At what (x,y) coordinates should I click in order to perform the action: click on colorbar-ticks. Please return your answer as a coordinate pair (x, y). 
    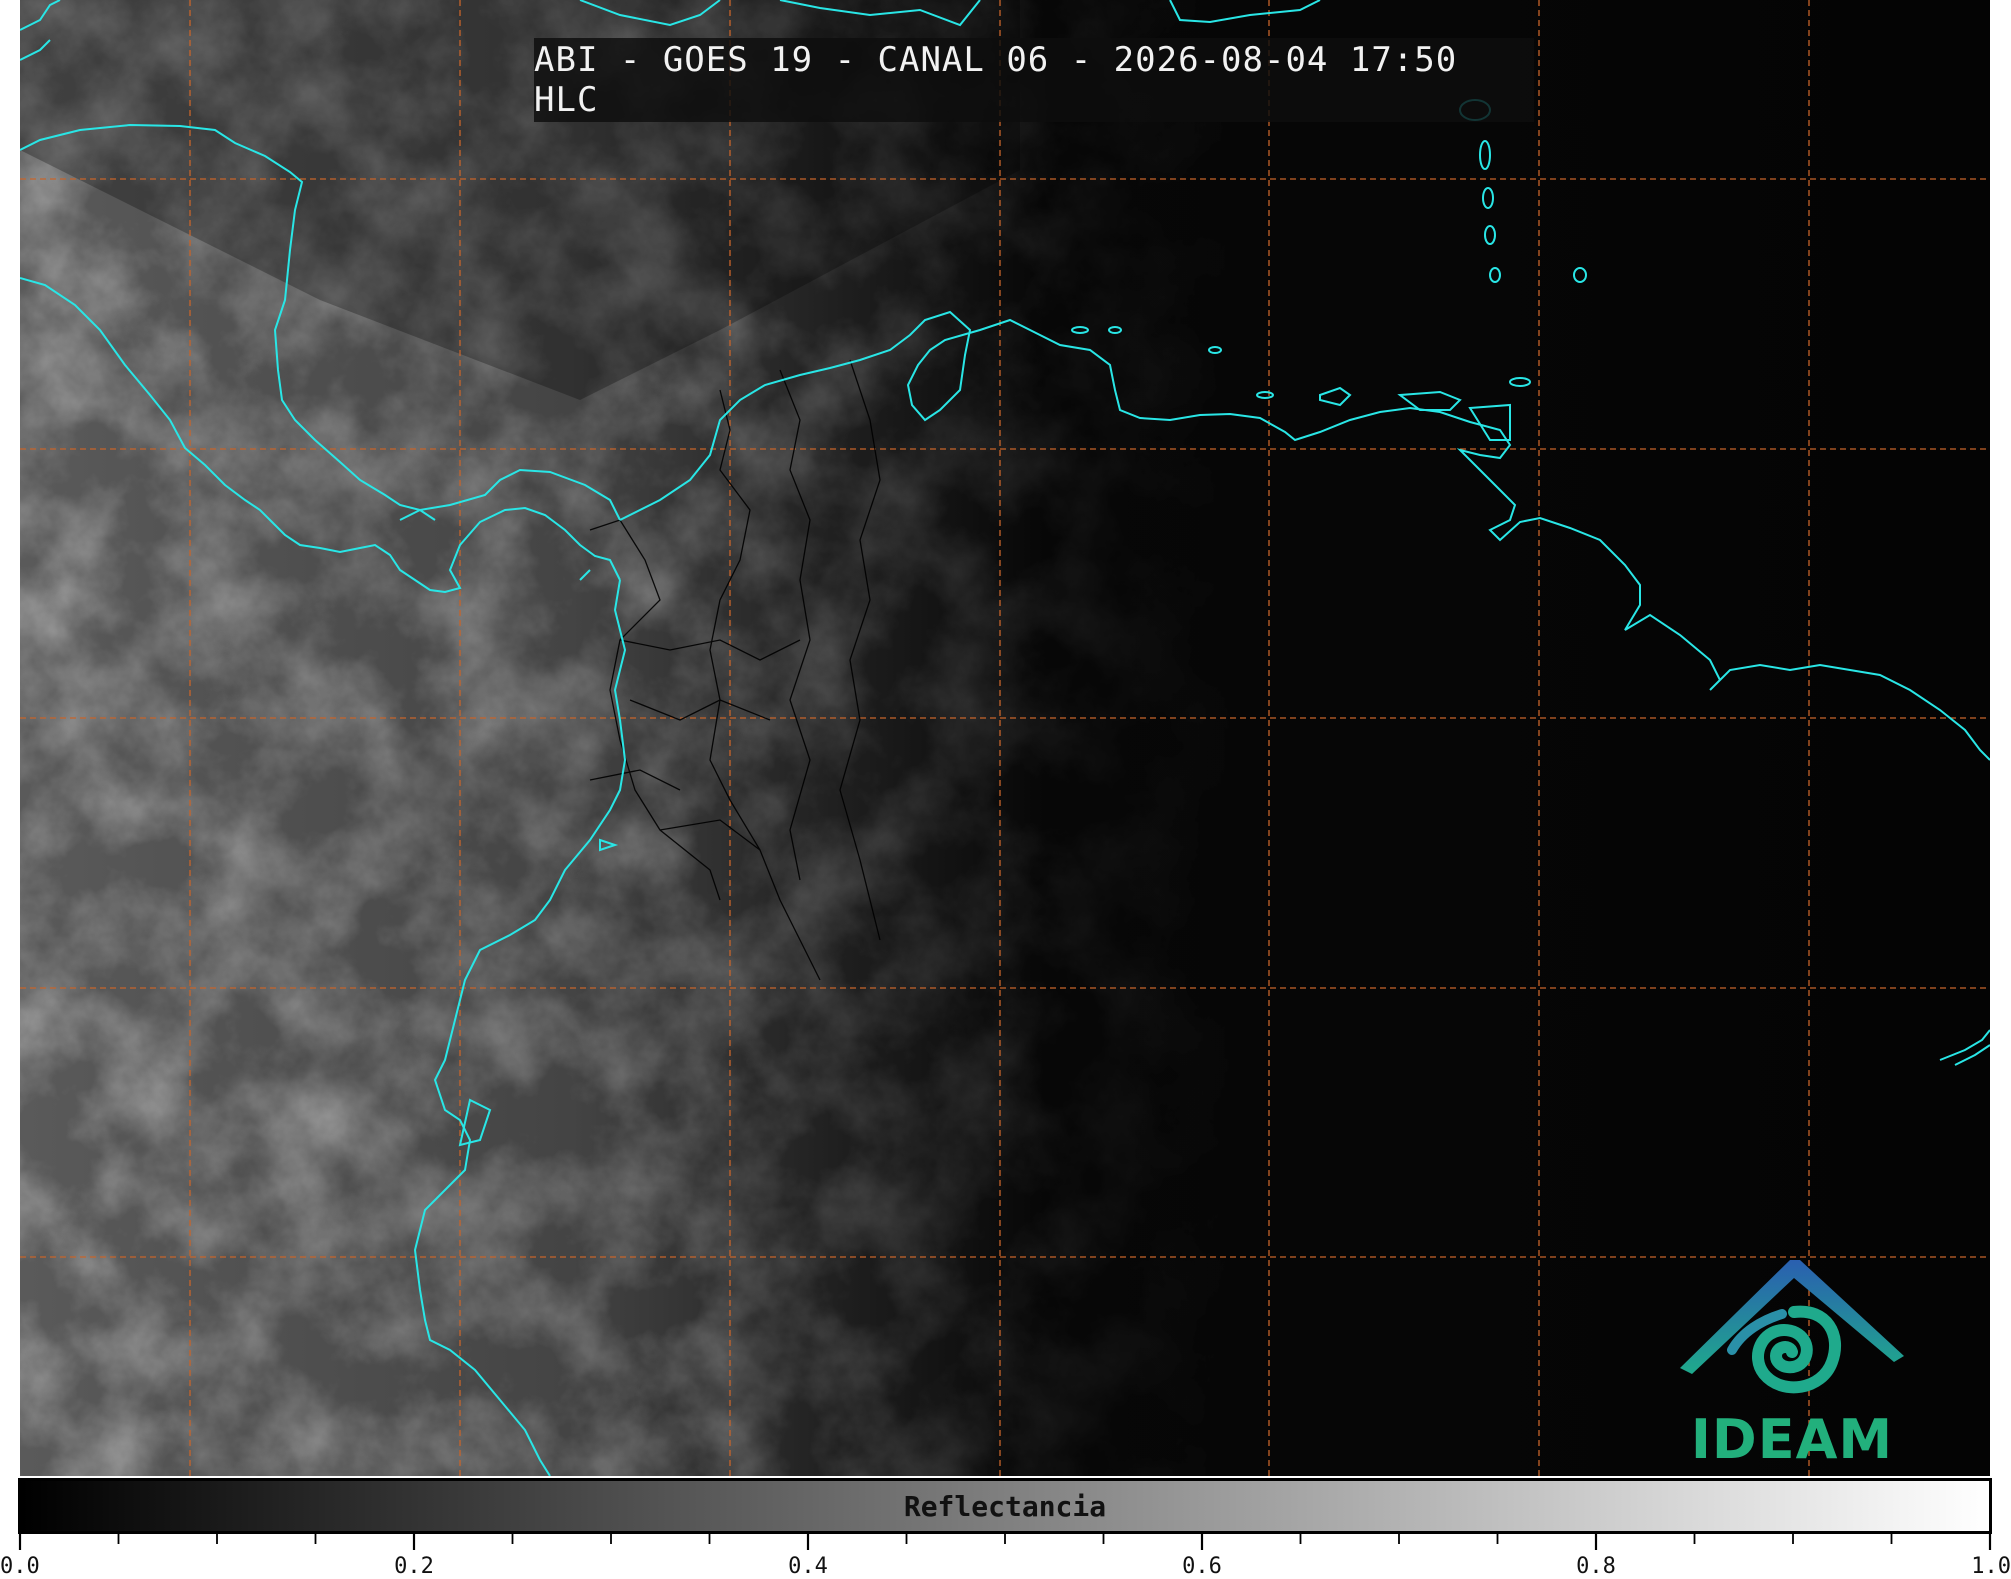
    Looking at the image, I should click on (1005, 1542).